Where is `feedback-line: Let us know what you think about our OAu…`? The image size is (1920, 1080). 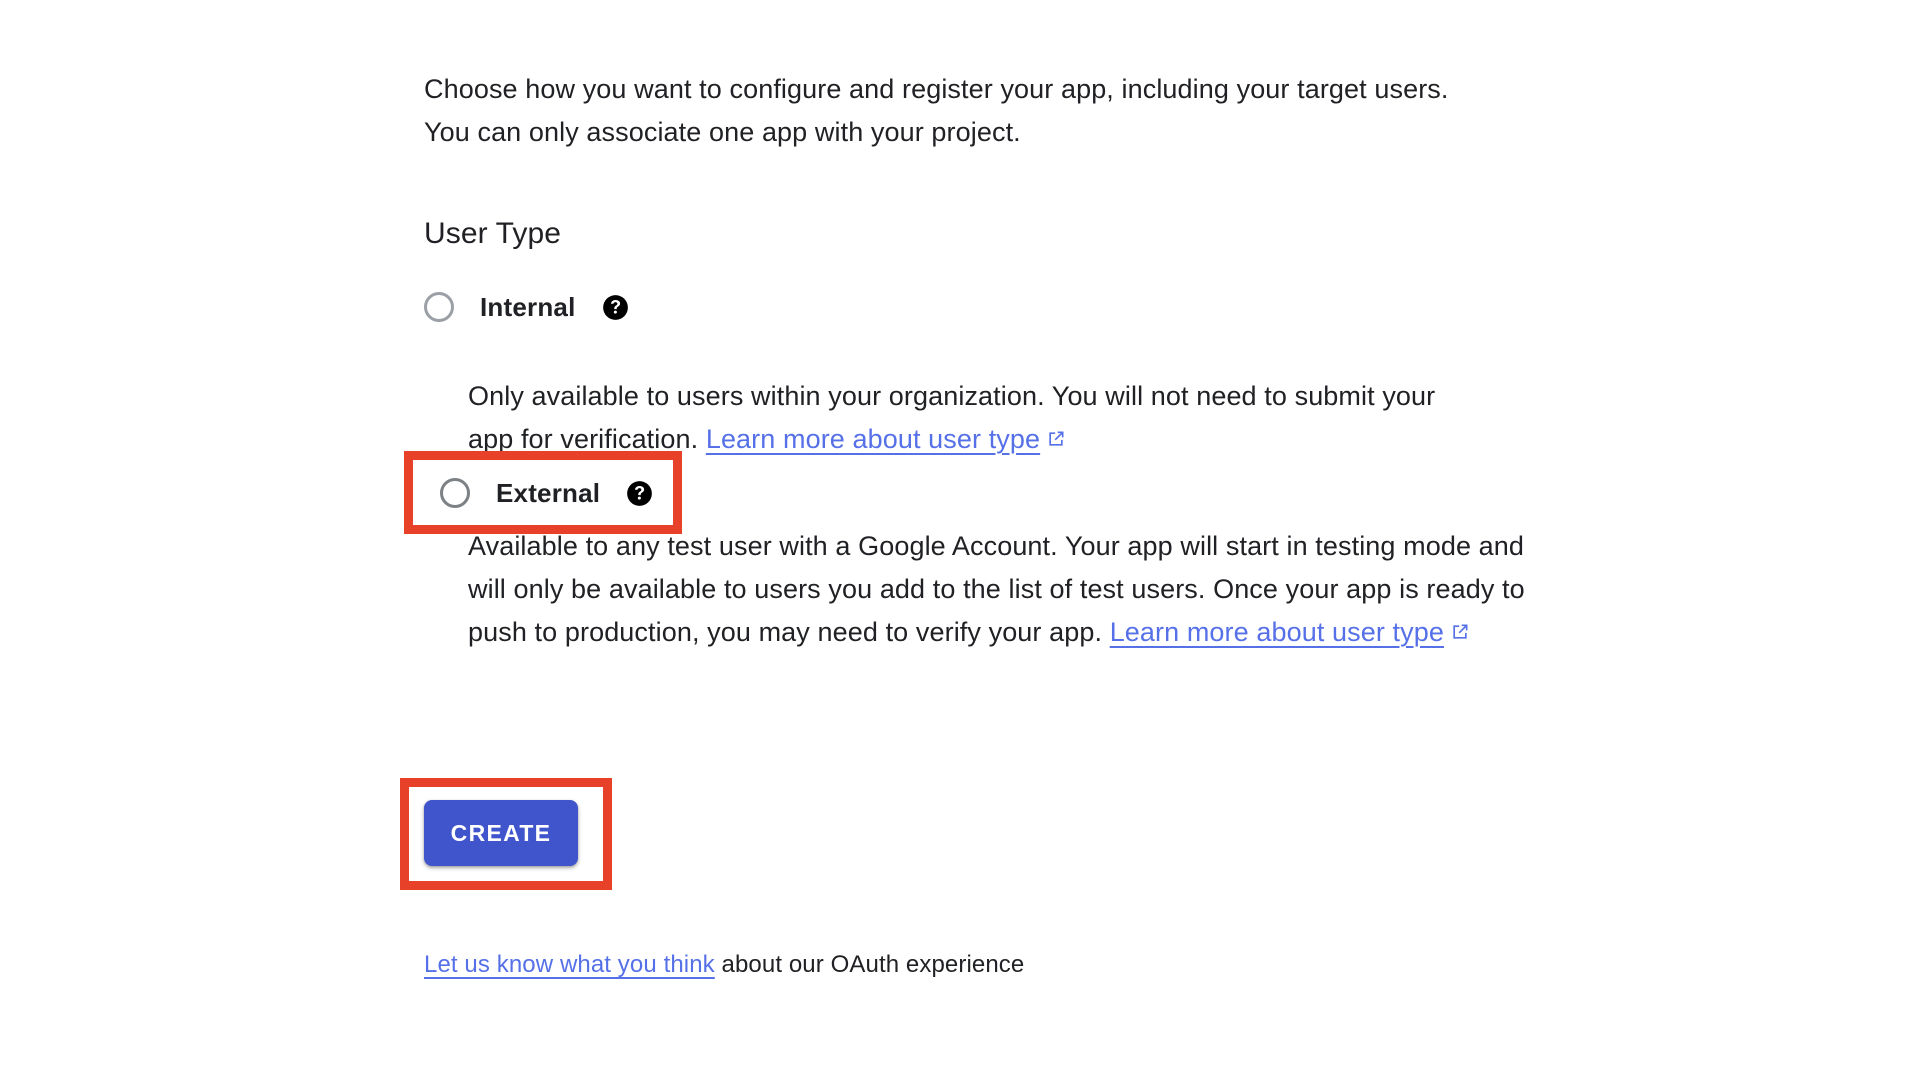
feedback-line: Let us know what you think about our OAu… is located at coordinates (724, 965).